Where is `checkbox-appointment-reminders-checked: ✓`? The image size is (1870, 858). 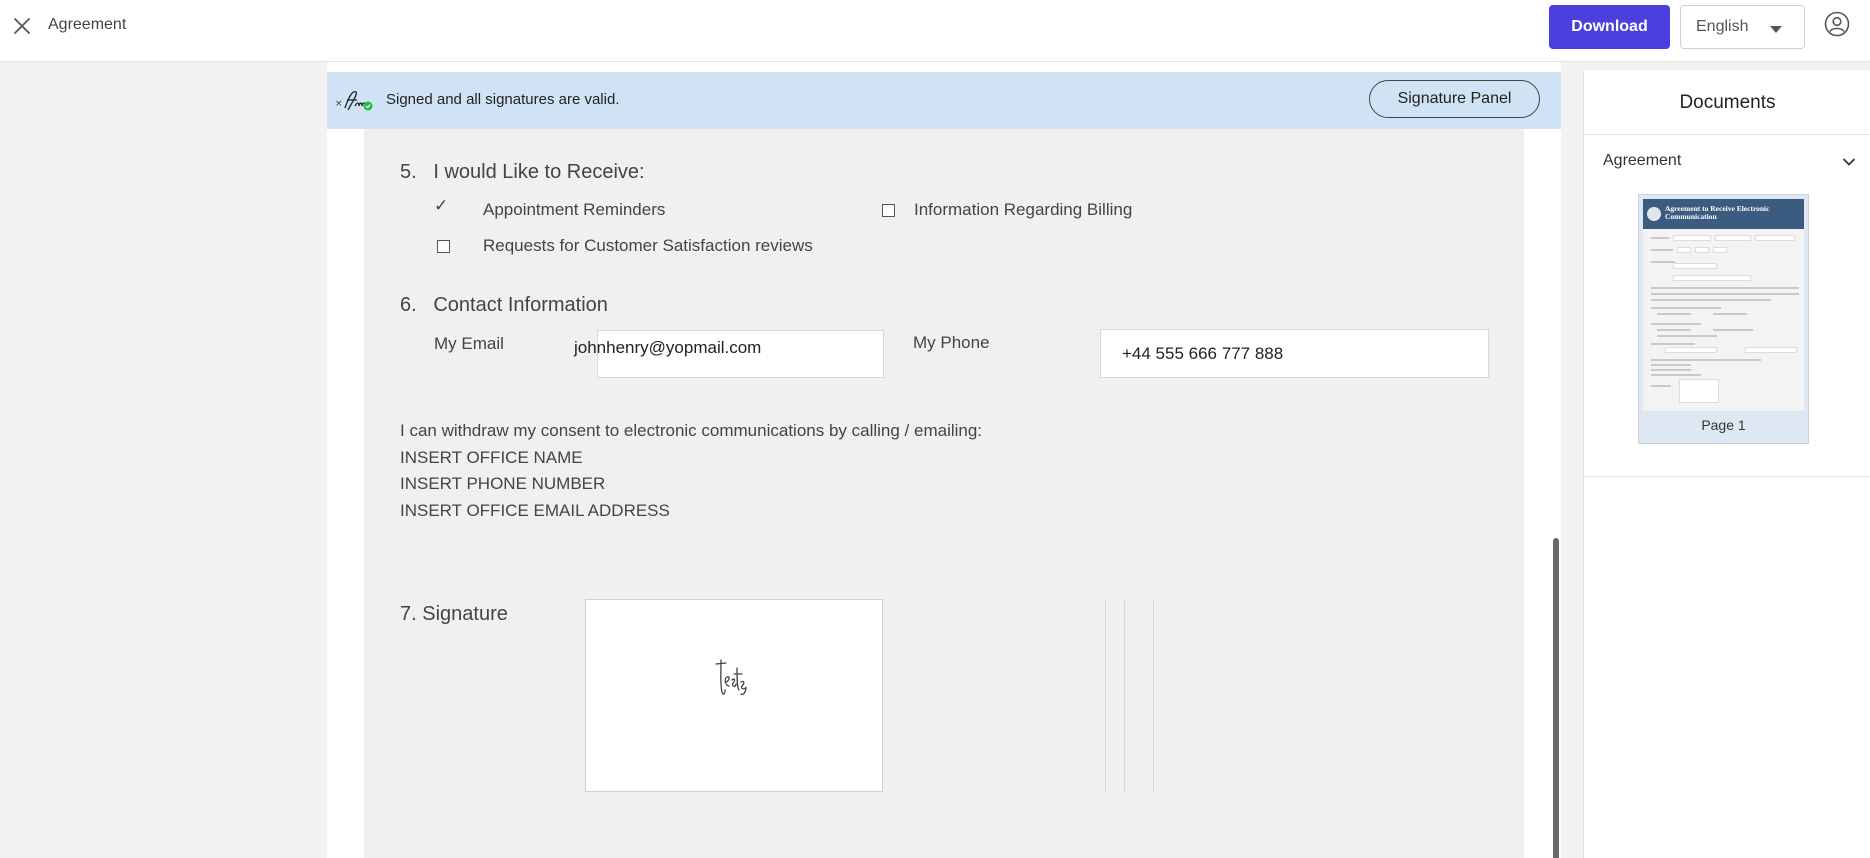 checkbox-appointment-reminders-checked: ✓ is located at coordinates (441, 206).